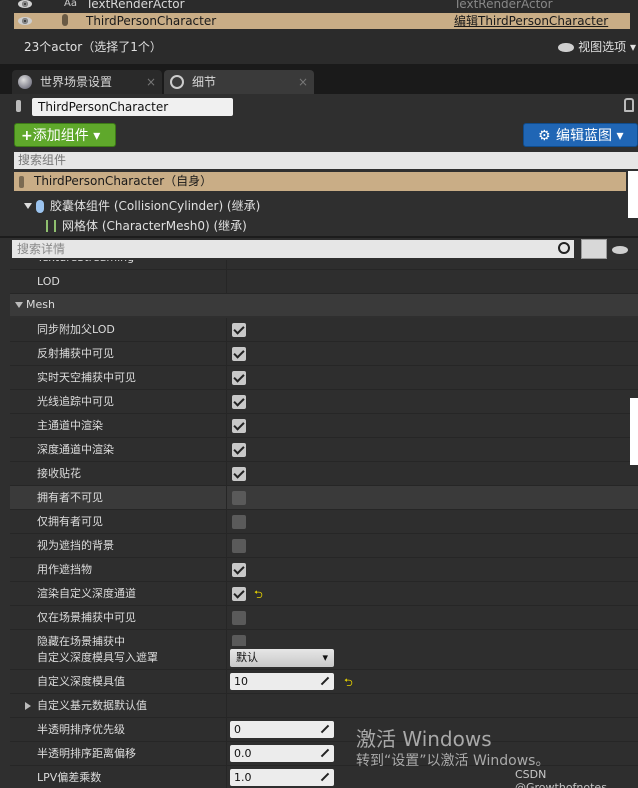  What do you see at coordinates (40, 304) in the screenshot?
I see `category-label: Mesh` at bounding box center [40, 304].